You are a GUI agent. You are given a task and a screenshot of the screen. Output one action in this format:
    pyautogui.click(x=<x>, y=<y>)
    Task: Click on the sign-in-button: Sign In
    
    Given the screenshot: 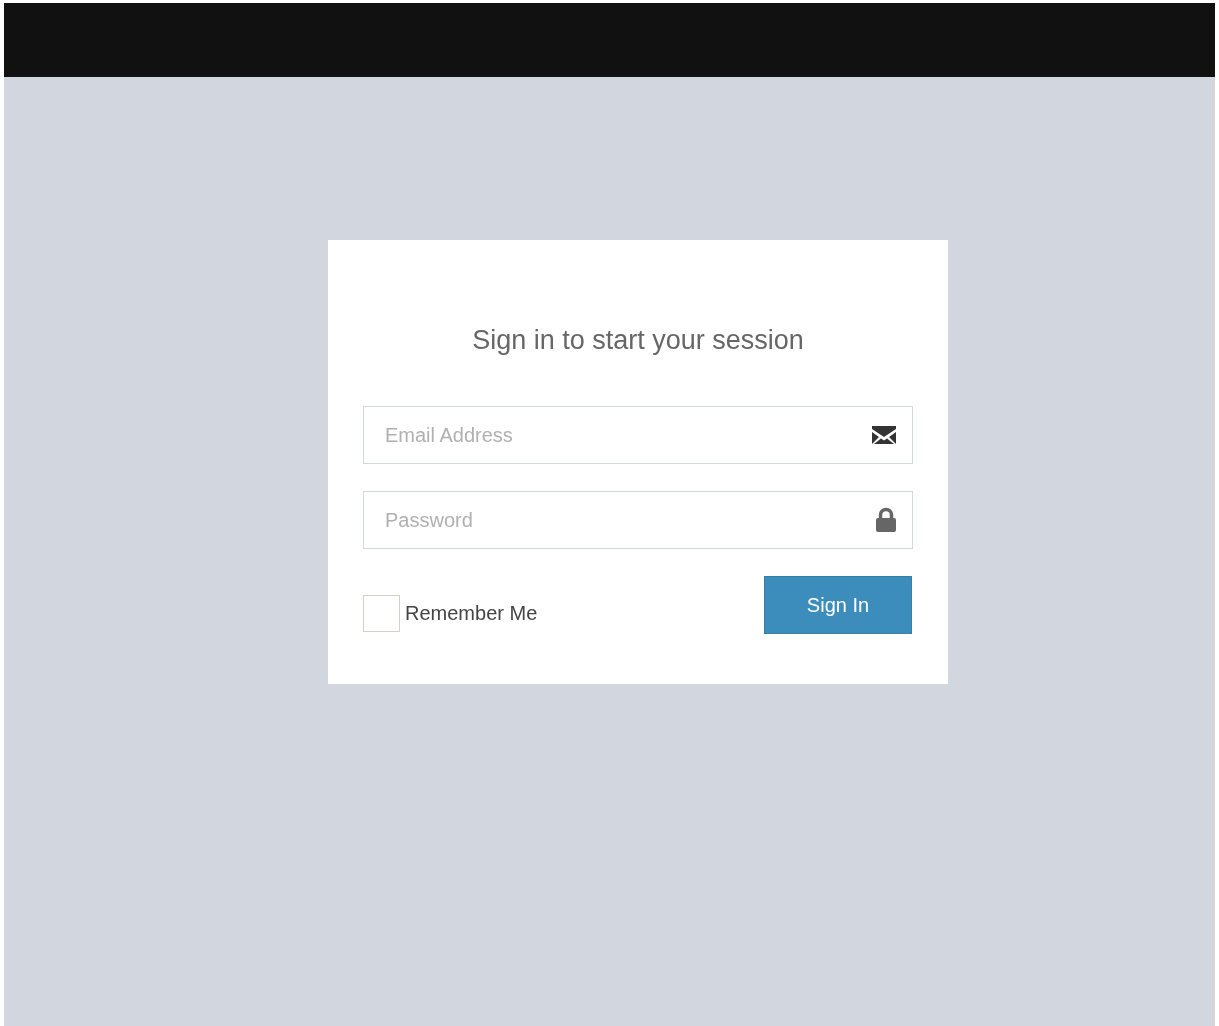 What is the action you would take?
    pyautogui.click(x=838, y=605)
    